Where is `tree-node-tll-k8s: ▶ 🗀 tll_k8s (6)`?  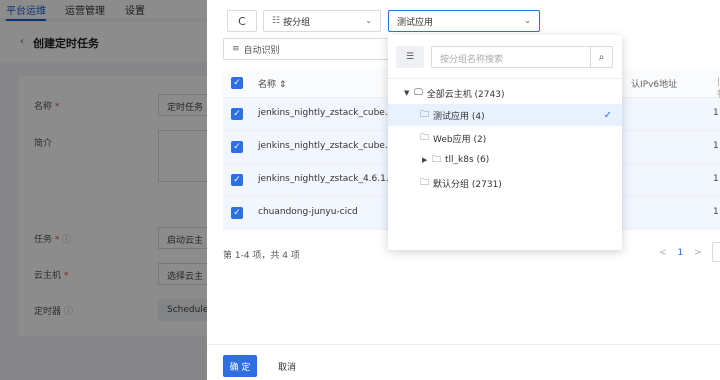
tree-node-tll-k8s: ▶ 🗀 tll_k8s (6) is located at coordinates (505, 160).